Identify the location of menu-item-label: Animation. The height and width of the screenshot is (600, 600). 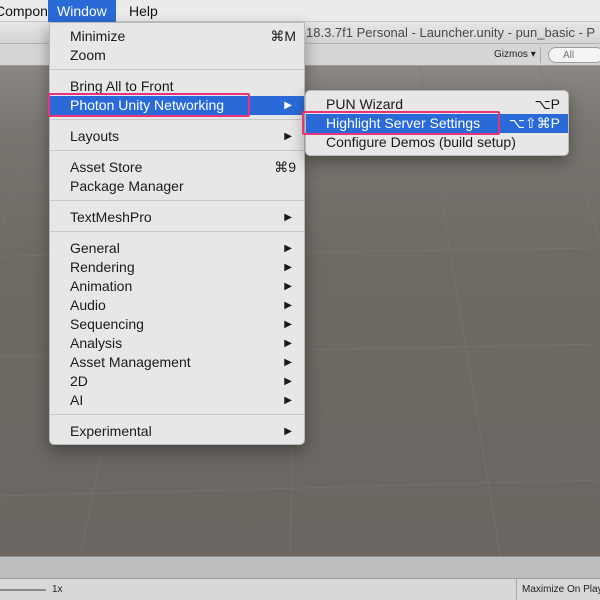
(101, 286).